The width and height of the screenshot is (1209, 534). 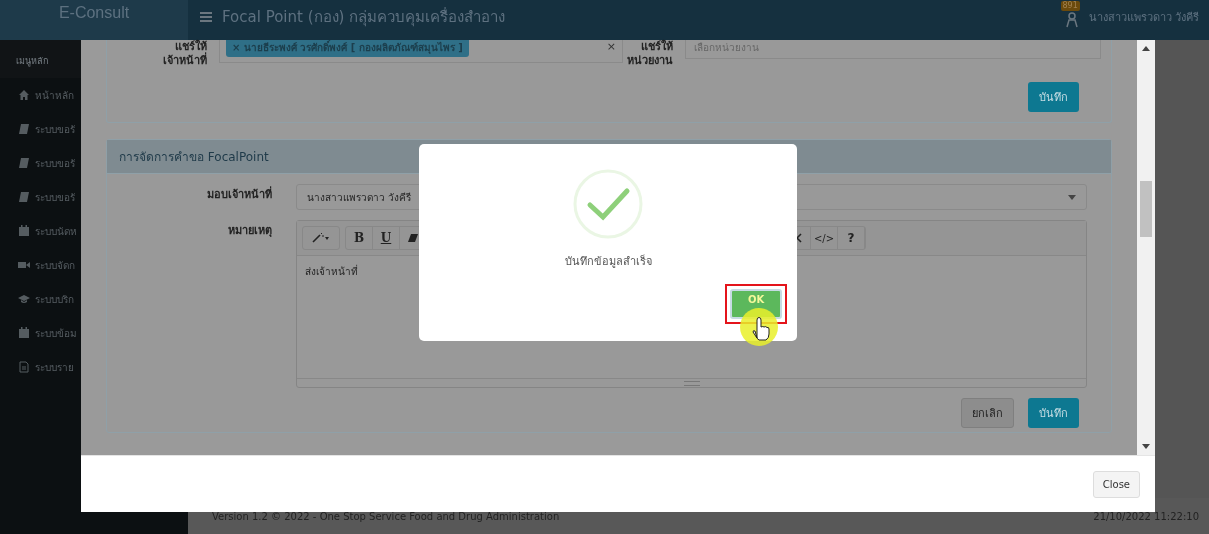 I want to click on note-text: ส่งเจ้าหน้าที่, so click(x=331, y=271).